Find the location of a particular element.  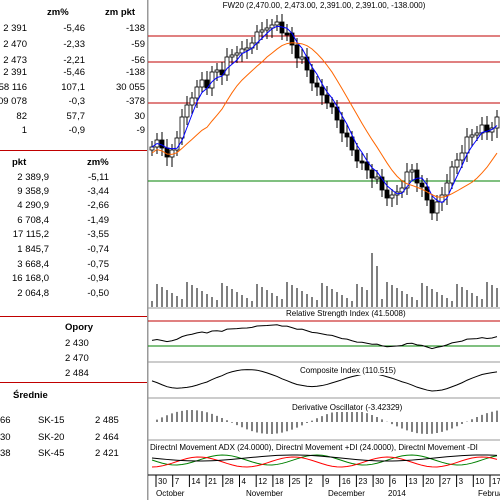

quote-value: 2 391 is located at coordinates (15, 28).